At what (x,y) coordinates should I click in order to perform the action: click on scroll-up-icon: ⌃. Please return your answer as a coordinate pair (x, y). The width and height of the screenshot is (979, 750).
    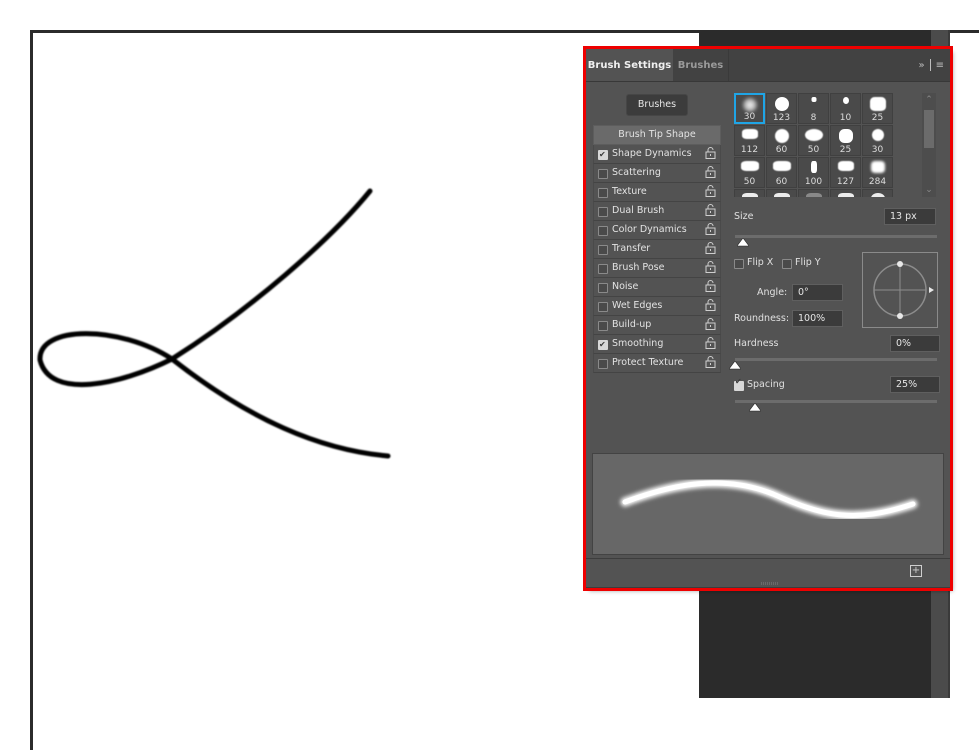
    Looking at the image, I should click on (929, 100).